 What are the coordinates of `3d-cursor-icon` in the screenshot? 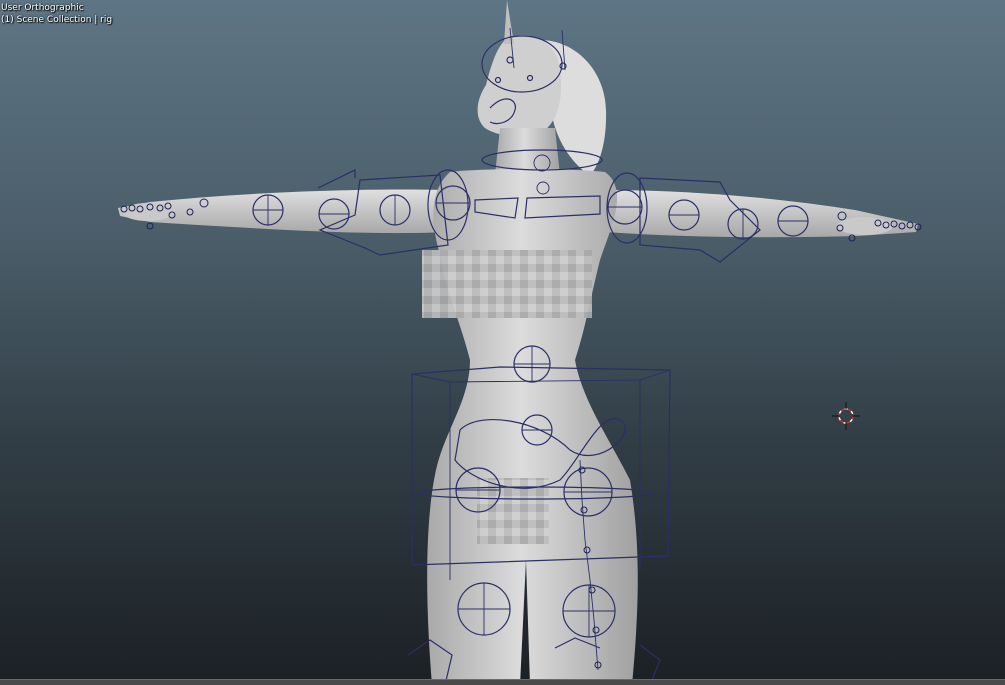 It's located at (846, 416).